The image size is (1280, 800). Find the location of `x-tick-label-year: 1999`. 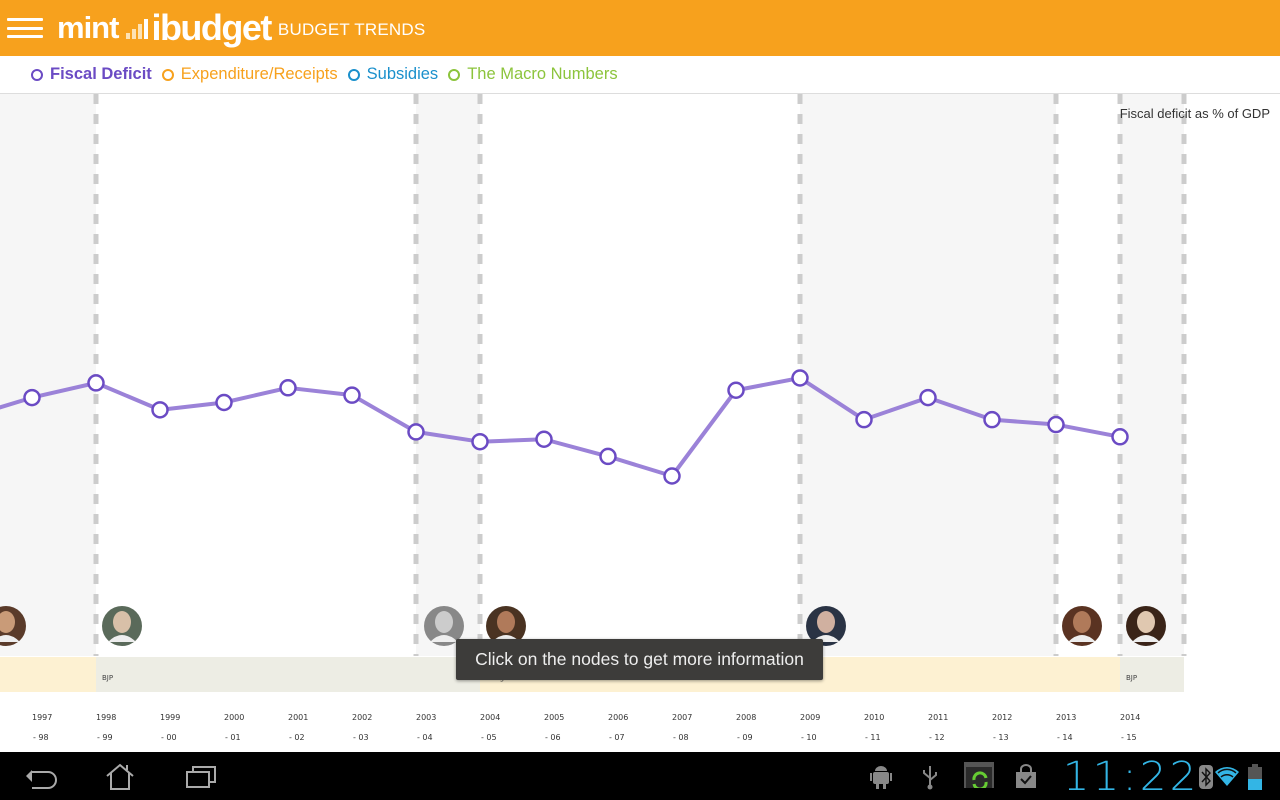

x-tick-label-year: 1999 is located at coordinates (170, 717).